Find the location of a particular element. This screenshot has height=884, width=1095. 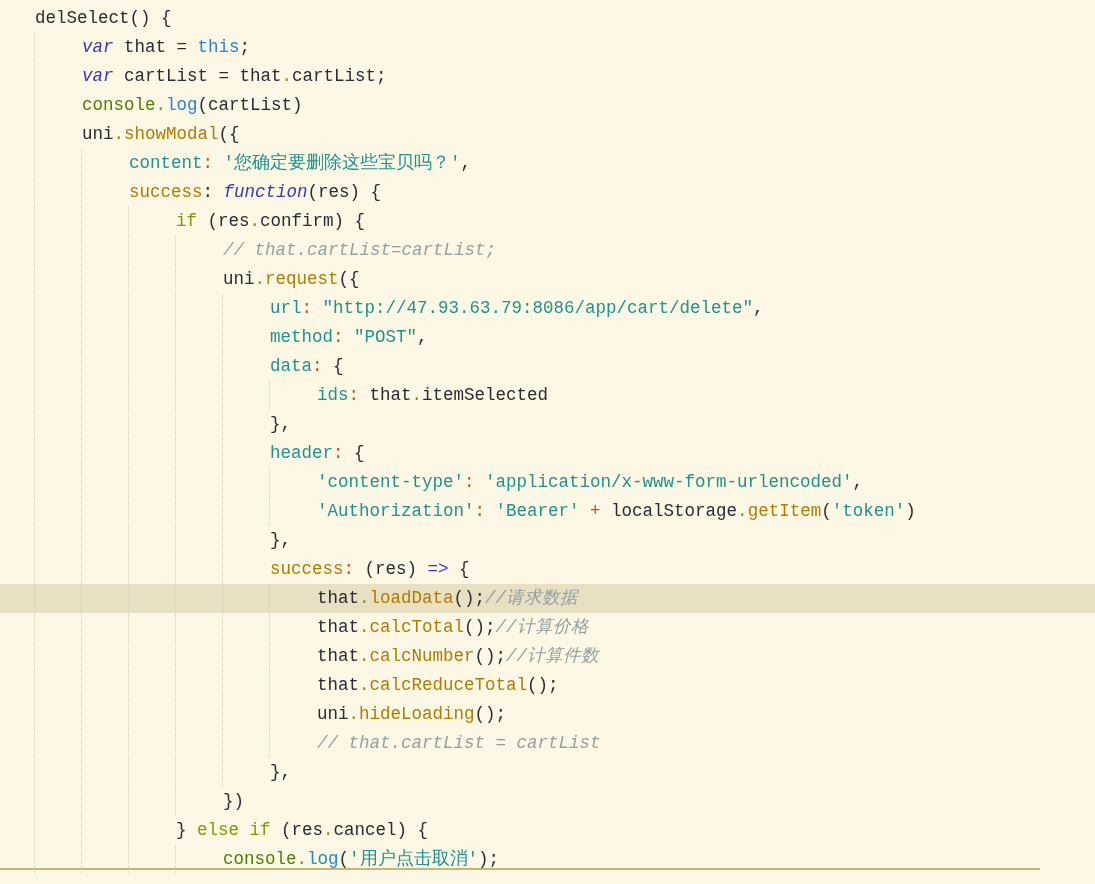

code-line: uni.request({ is located at coordinates (291, 279).